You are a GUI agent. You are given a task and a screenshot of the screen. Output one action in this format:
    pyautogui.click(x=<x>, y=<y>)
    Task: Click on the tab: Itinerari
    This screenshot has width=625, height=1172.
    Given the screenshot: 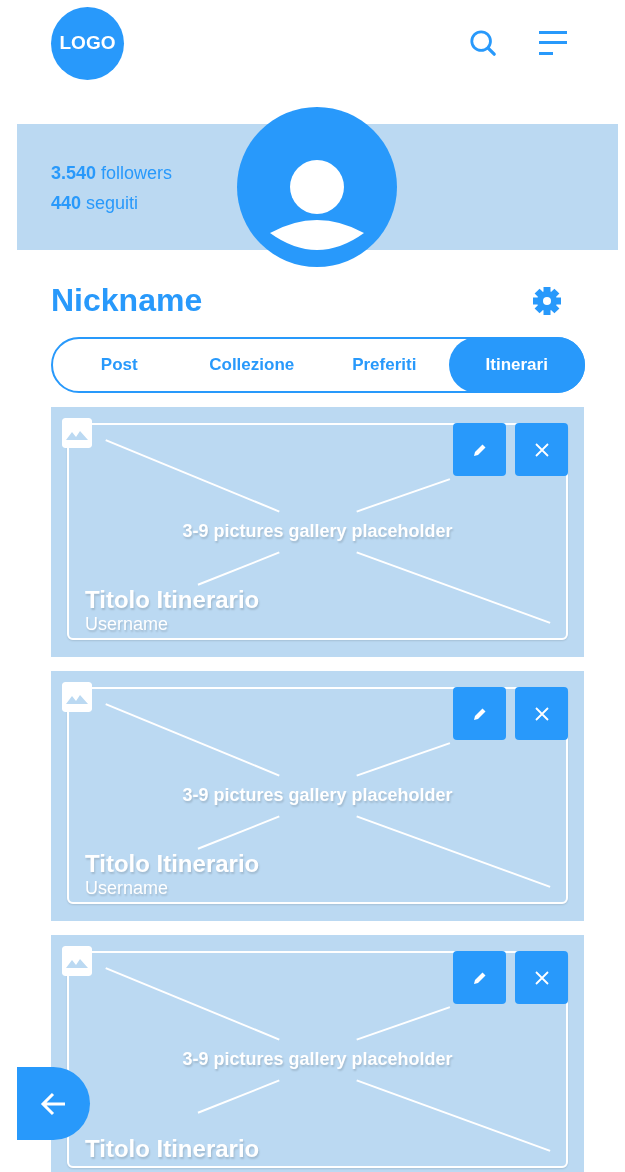 What is the action you would take?
    pyautogui.click(x=516, y=365)
    